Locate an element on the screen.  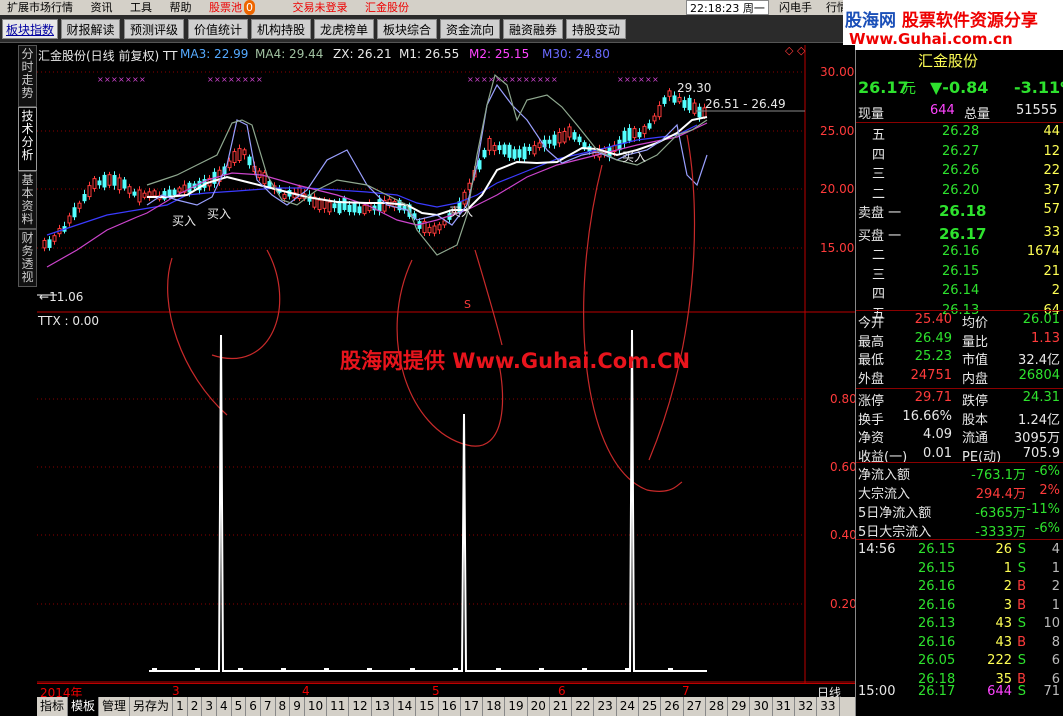
stat-label: 内盘 is located at coordinates (975, 379).